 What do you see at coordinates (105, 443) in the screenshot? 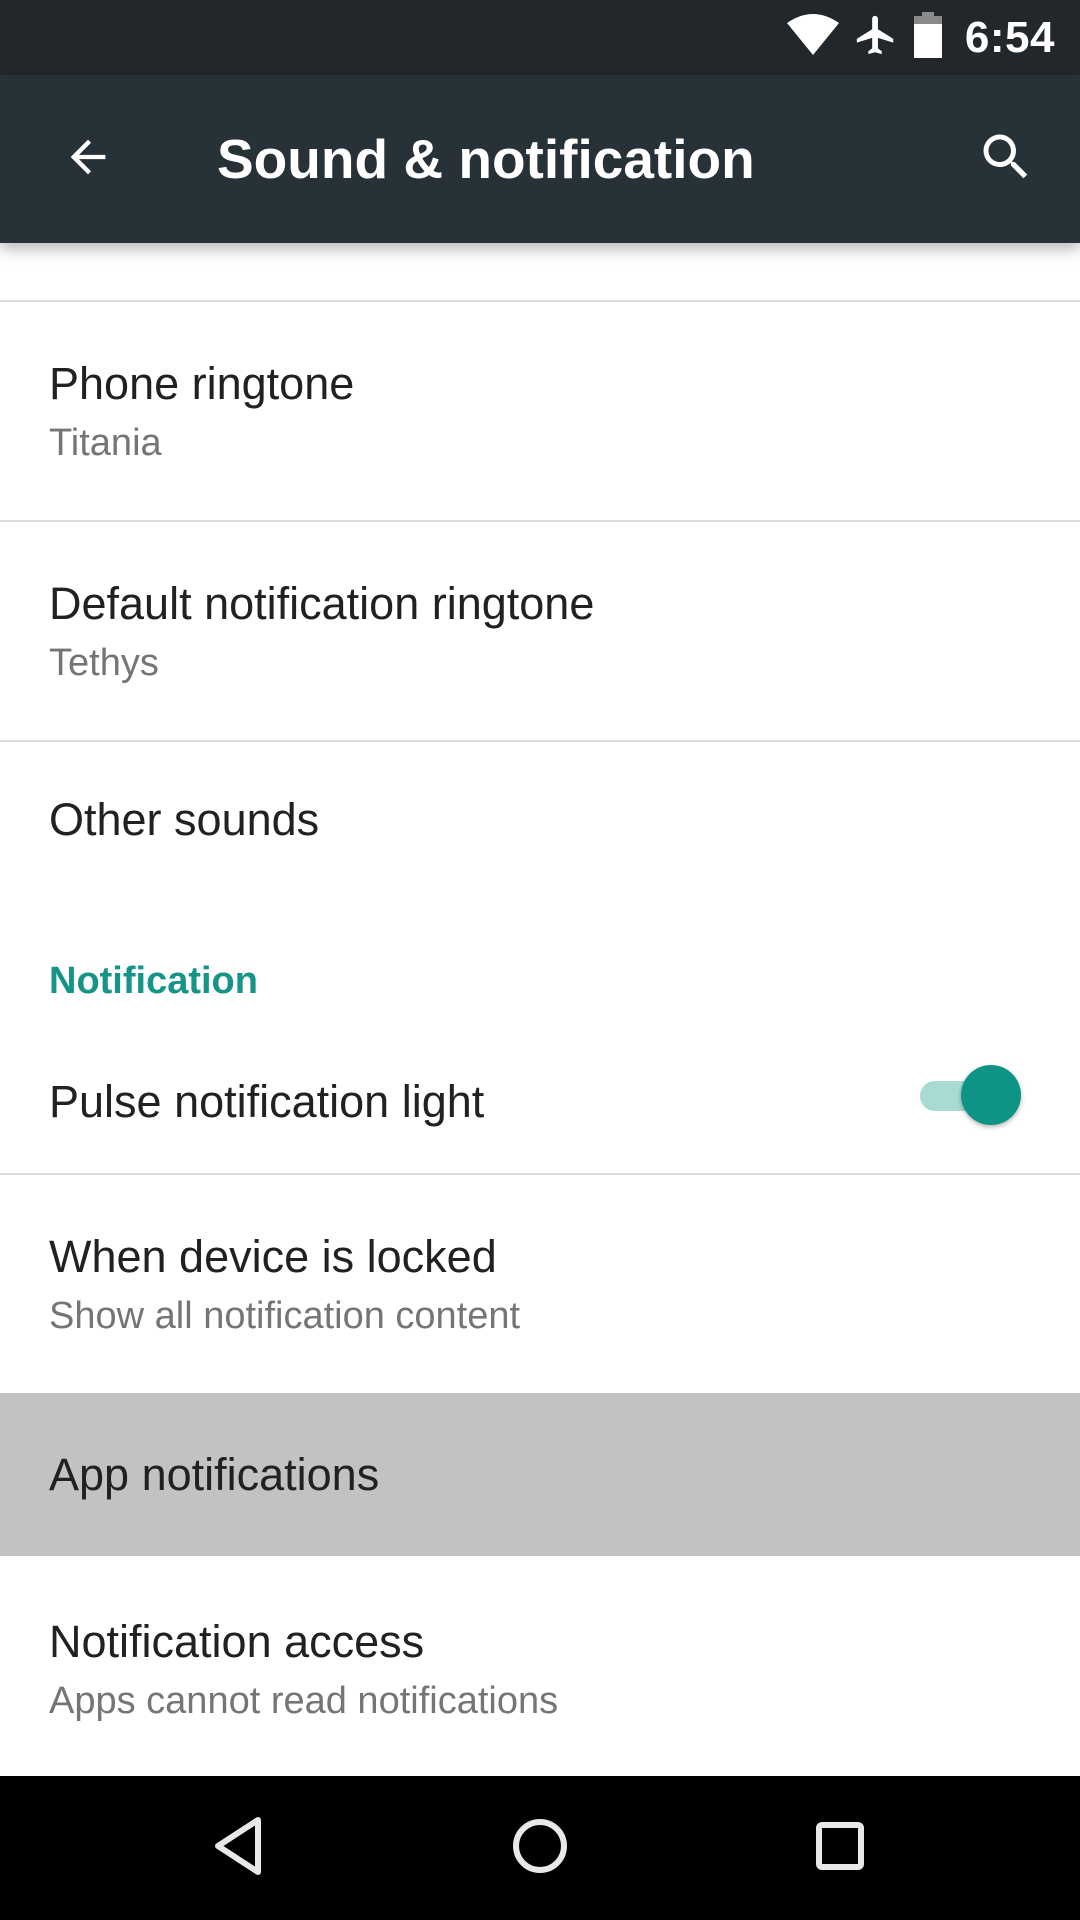
I see `item-summary: Titania` at bounding box center [105, 443].